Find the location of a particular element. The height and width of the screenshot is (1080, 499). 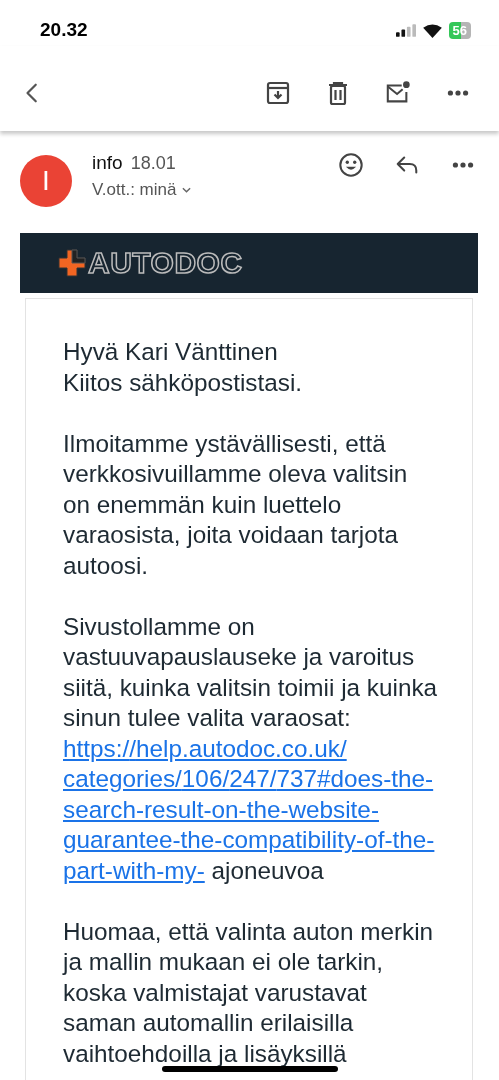

archive-icon is located at coordinates (278, 93).